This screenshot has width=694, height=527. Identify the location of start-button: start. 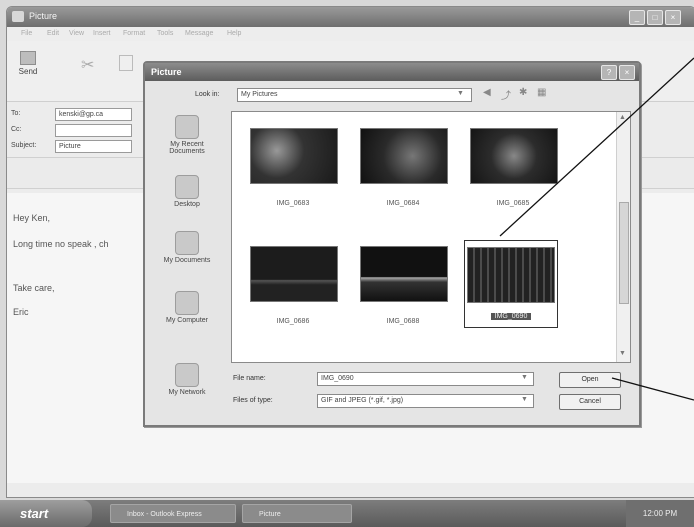
(46, 513).